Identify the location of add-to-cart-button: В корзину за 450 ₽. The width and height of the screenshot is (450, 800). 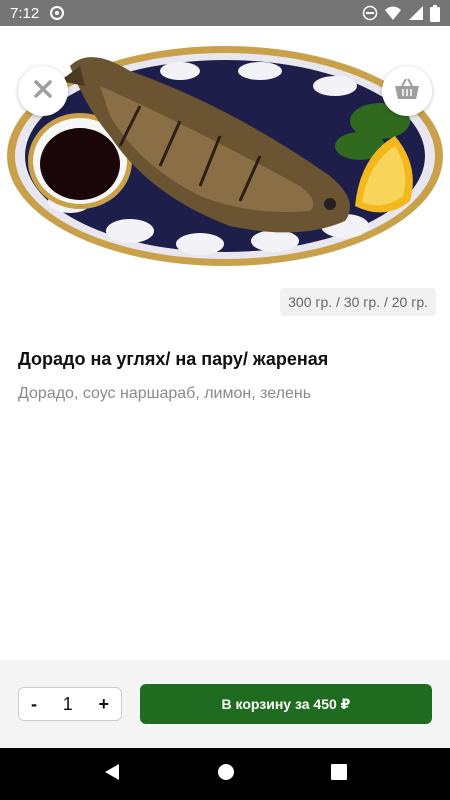
(286, 704).